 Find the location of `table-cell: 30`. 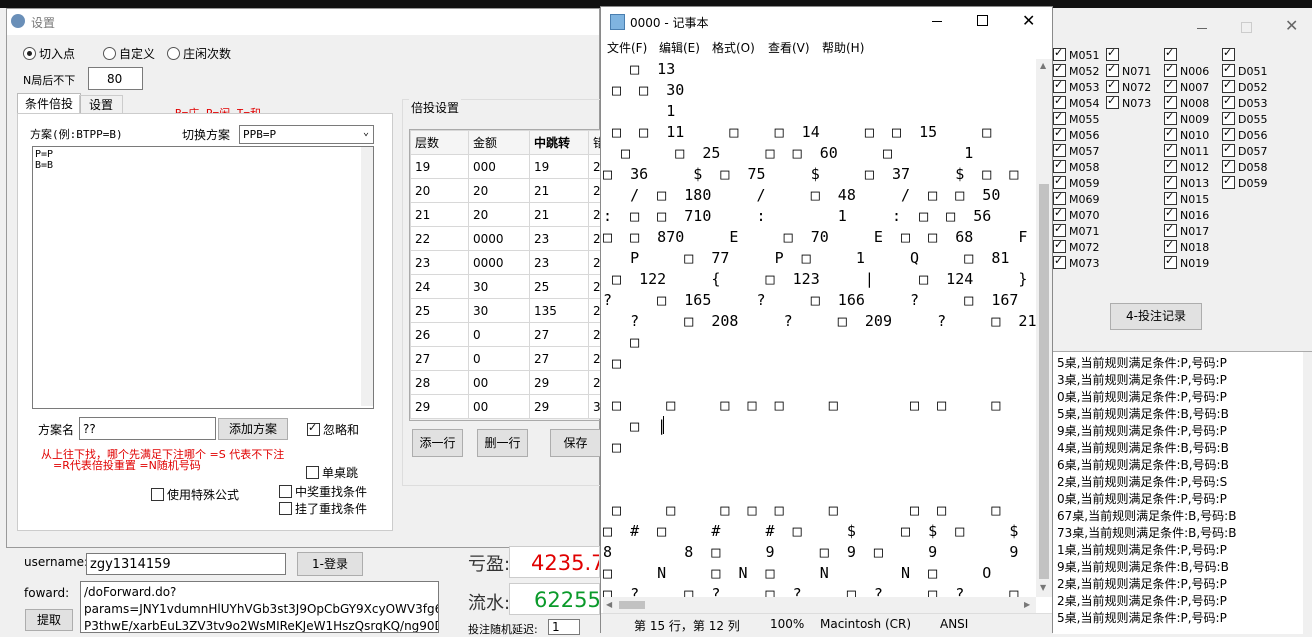

table-cell: 30 is located at coordinates (499, 310).